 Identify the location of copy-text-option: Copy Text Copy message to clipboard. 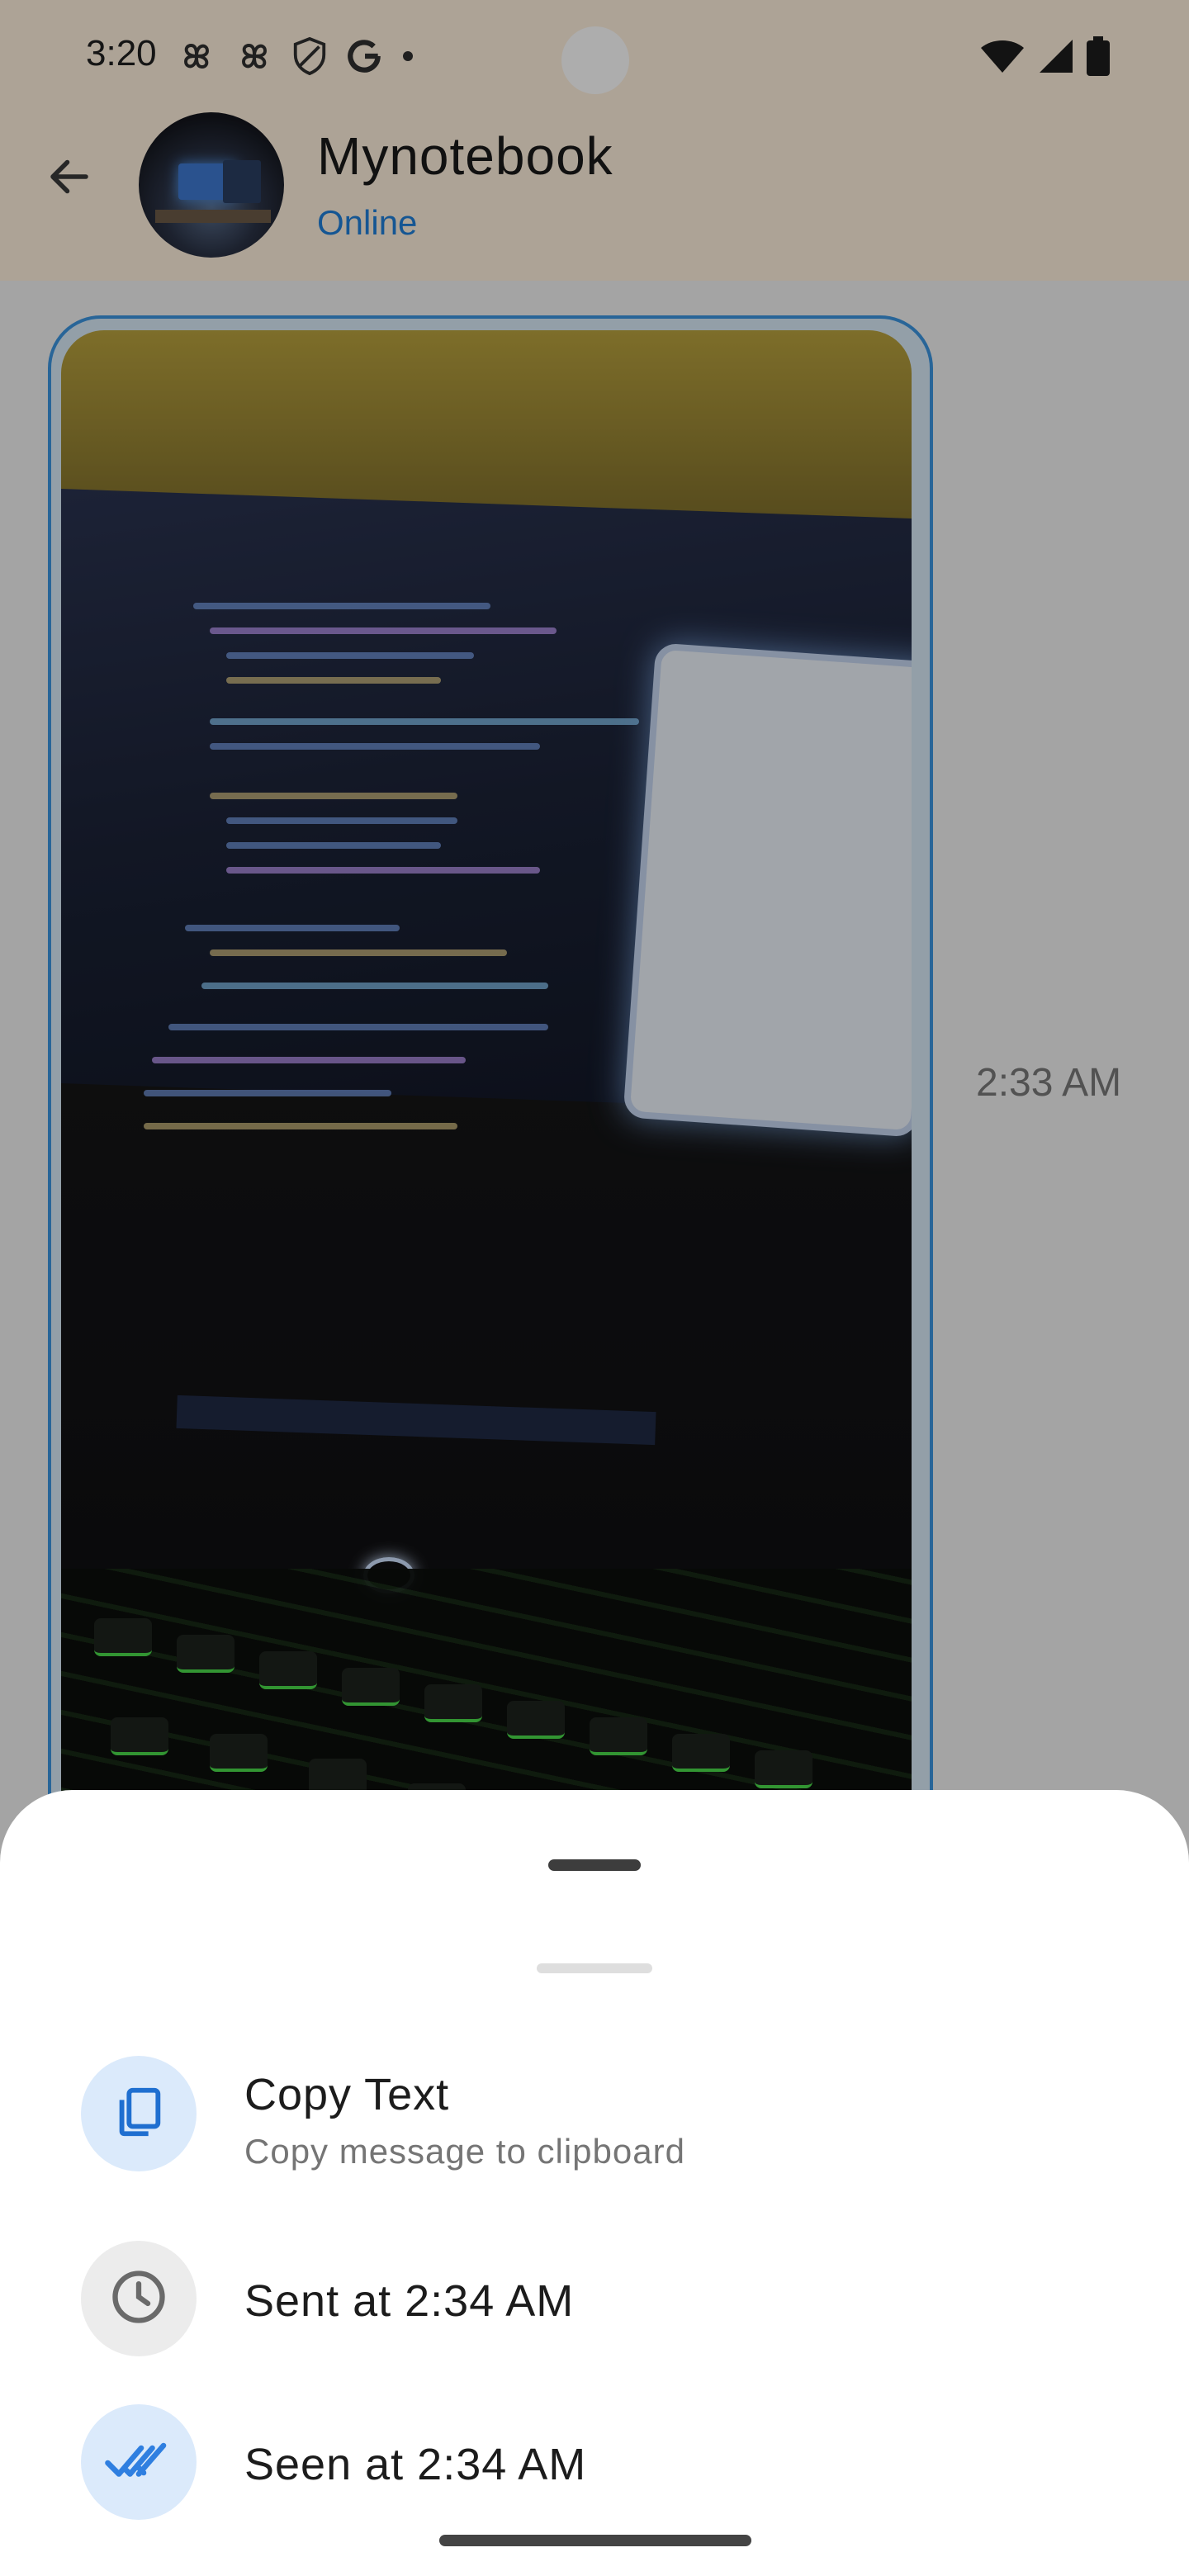
(594, 2113).